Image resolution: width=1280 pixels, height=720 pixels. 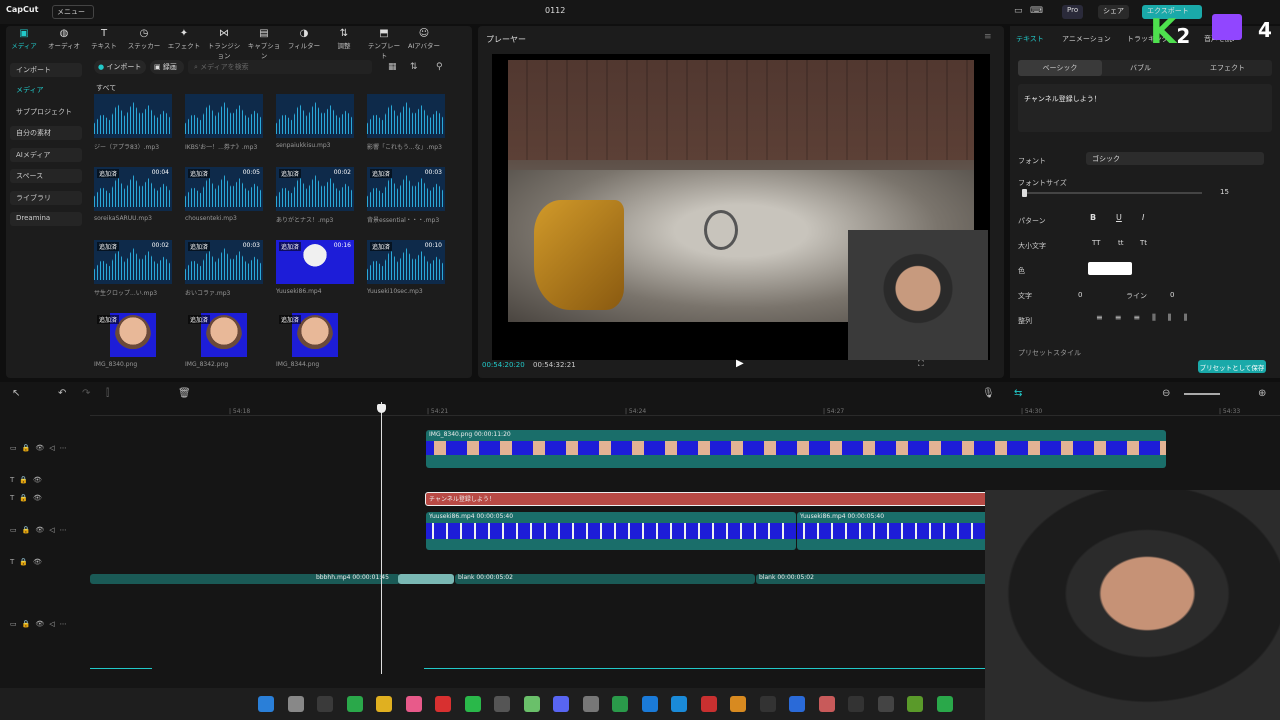 I want to click on text-content-input: チャンネル登録しよう！, so click(x=1145, y=108).